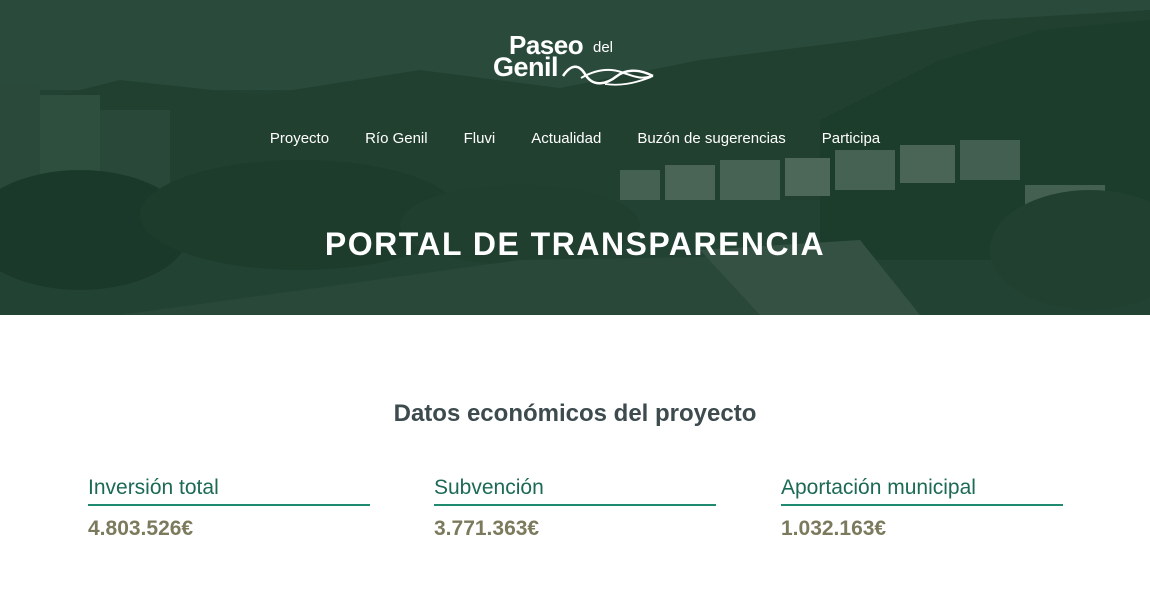 The image size is (1150, 599). Describe the element at coordinates (851, 138) in the screenshot. I see `nav-item-participa: Participa` at that location.